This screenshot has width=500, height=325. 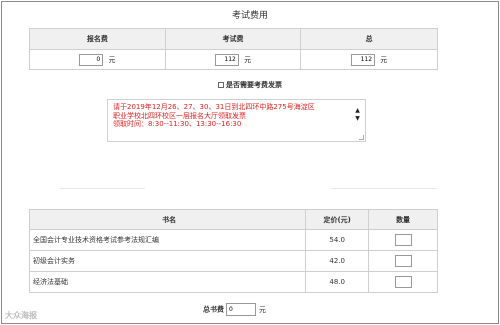 I want to click on book-total-row: 总书费 元, so click(x=234, y=309).